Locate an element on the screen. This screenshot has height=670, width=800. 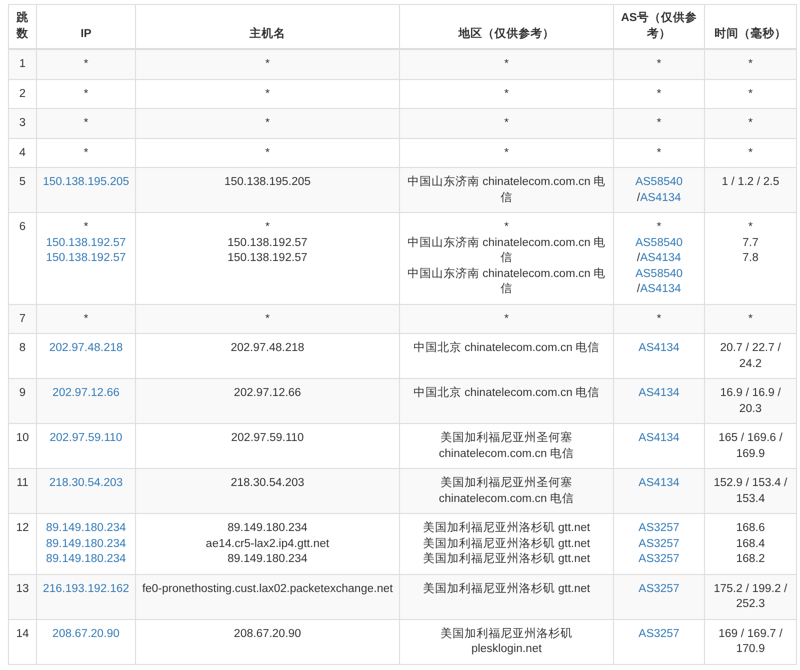
latency-text: 152.9 / 153.4 / 153.4 is located at coordinates (751, 490).